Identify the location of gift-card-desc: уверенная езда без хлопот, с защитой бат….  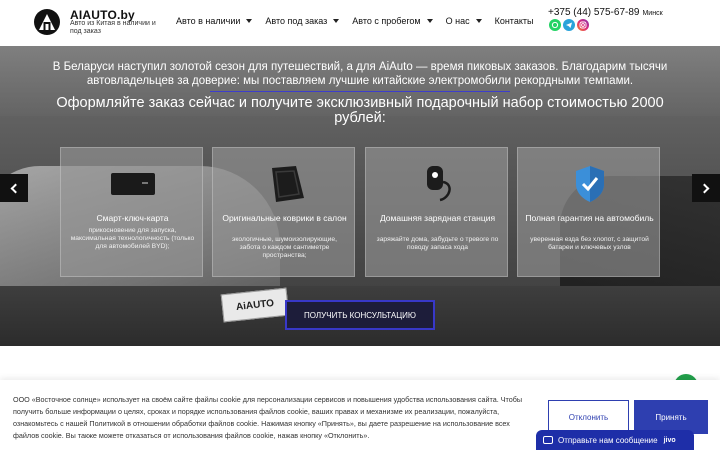
(589, 243).